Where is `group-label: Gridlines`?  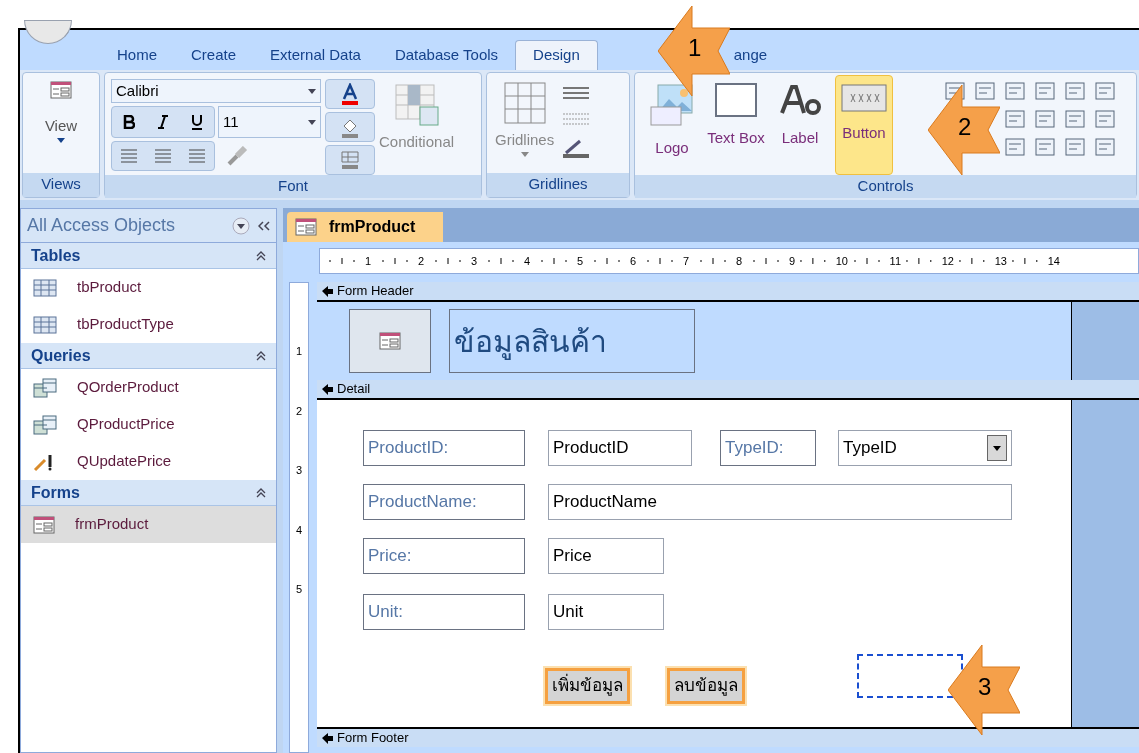 group-label: Gridlines is located at coordinates (558, 185).